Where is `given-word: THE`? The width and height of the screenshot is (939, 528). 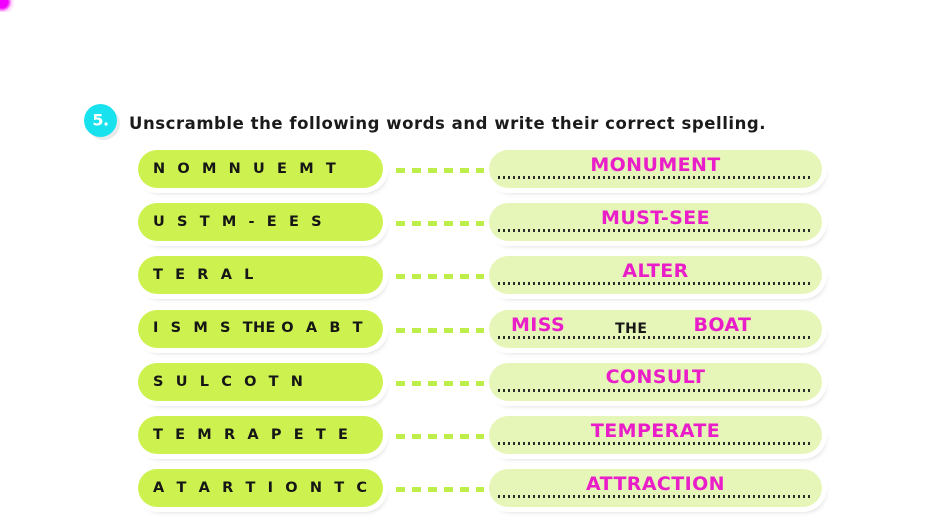
given-word: THE is located at coordinates (631, 328).